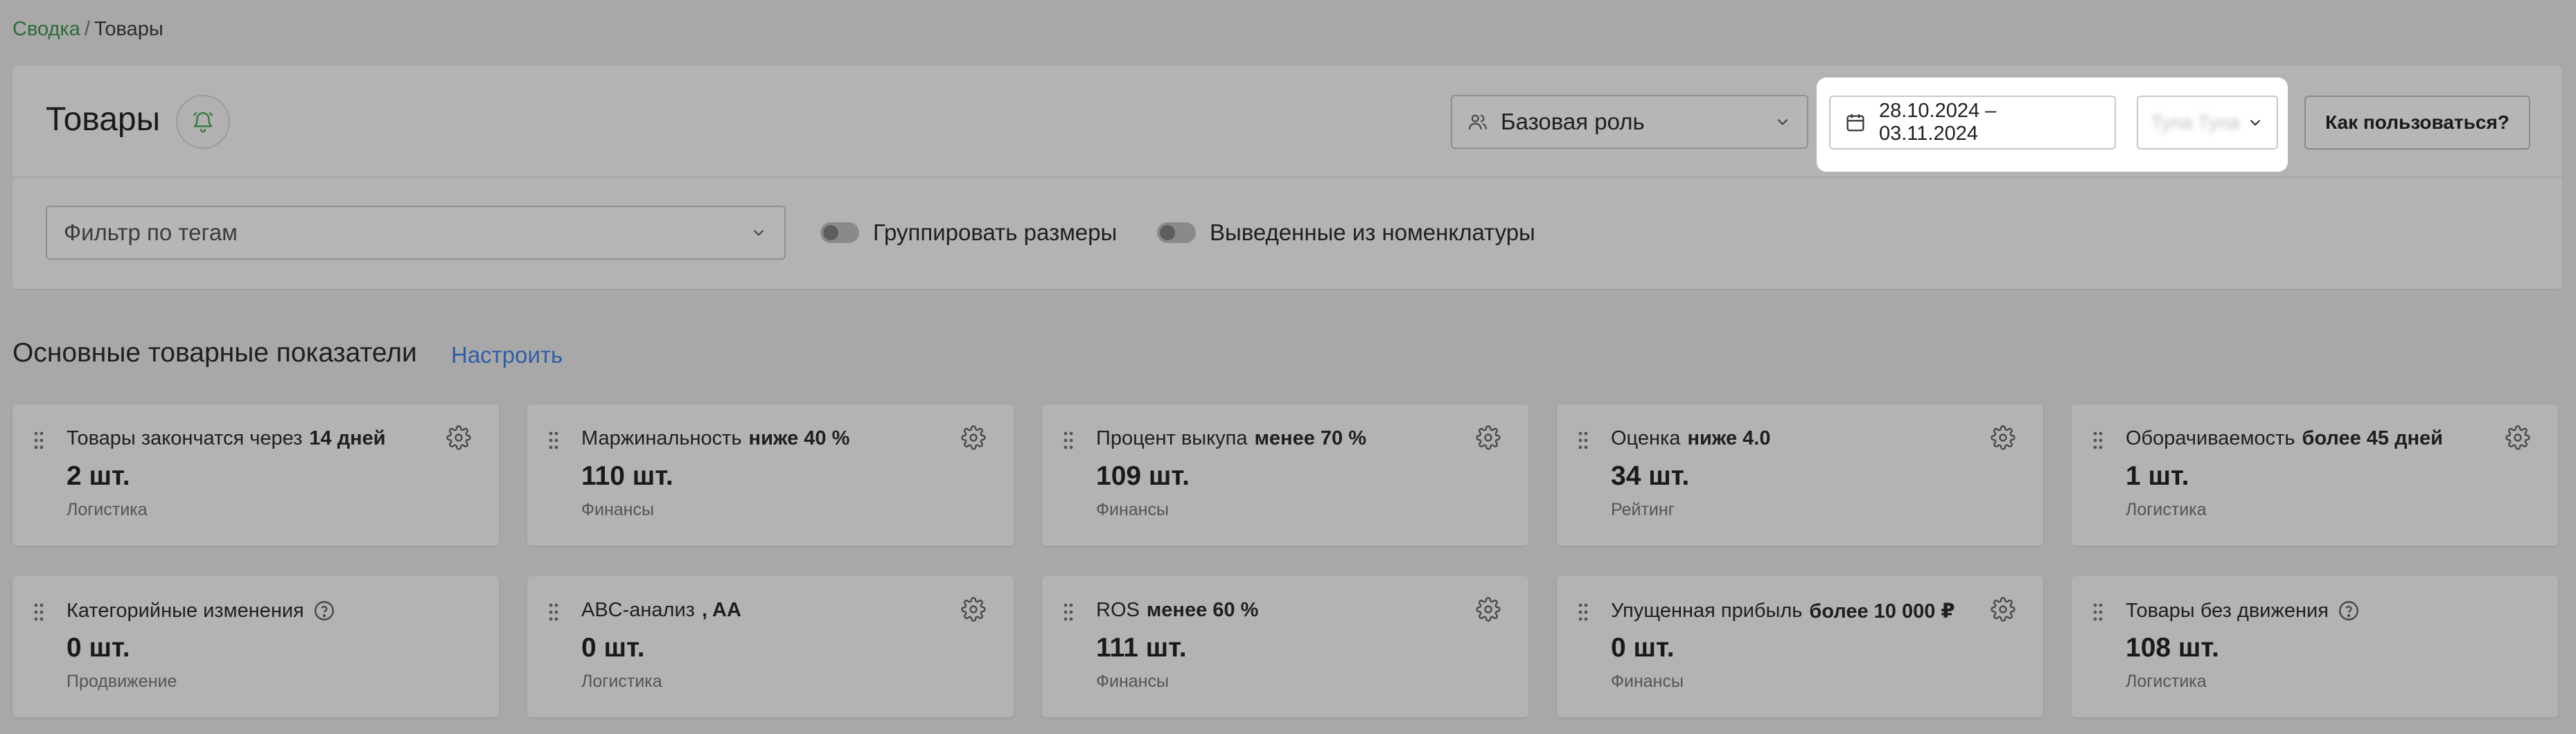 The image size is (2576, 734). Describe the element at coordinates (88, 29) in the screenshot. I see `breadcrumb: Сводка / Товары` at that location.